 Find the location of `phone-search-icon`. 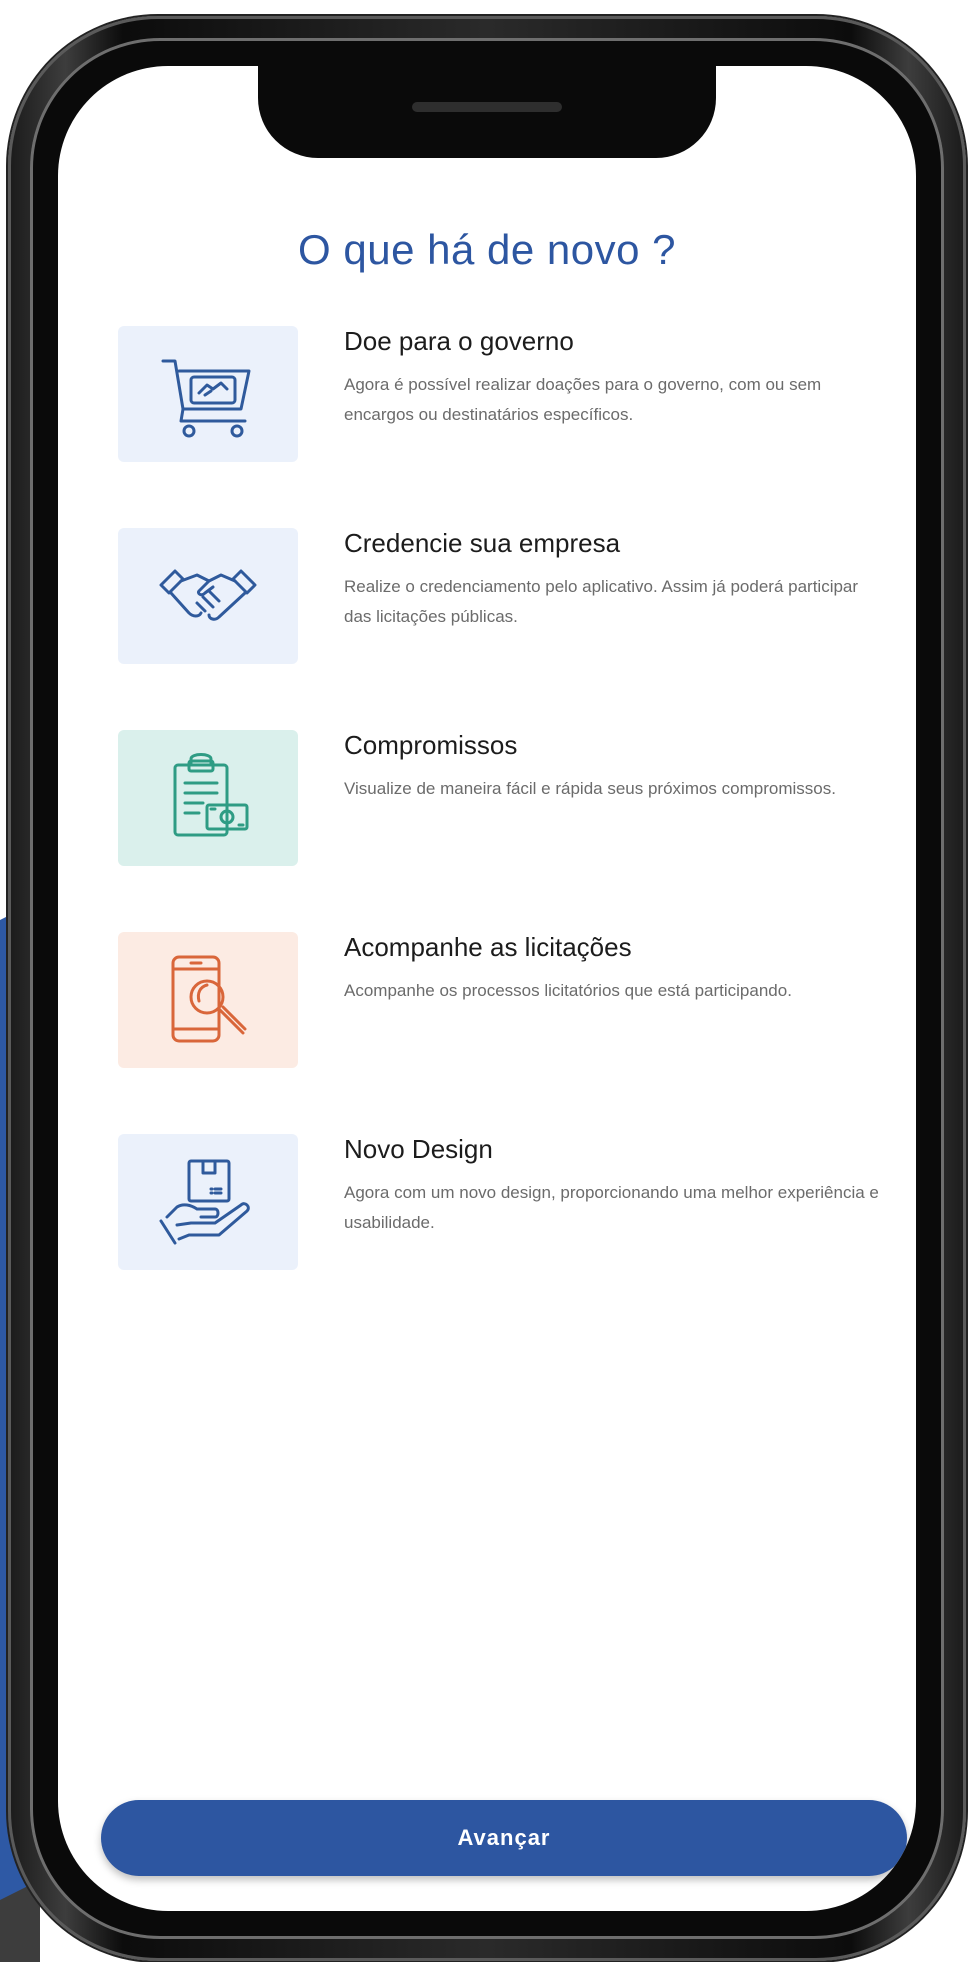

phone-search-icon is located at coordinates (209, 999).